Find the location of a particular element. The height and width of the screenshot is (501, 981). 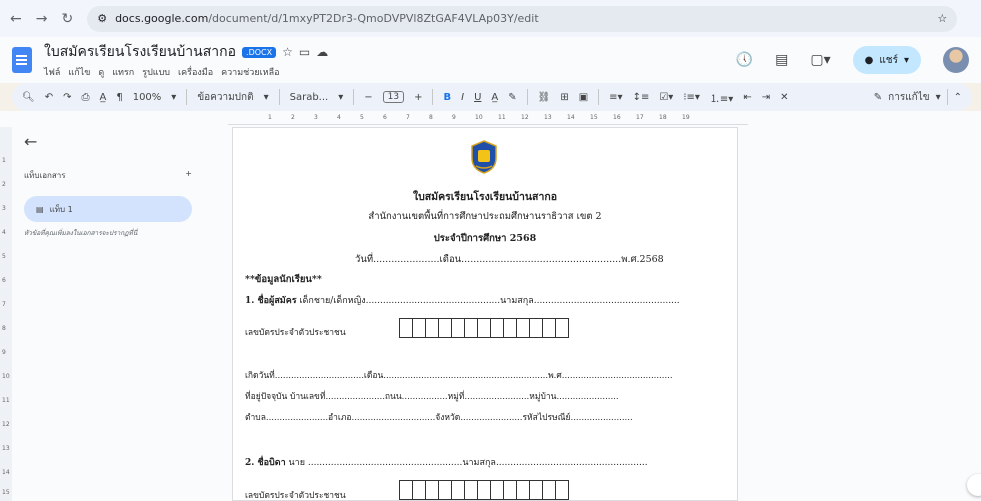

pencil-icon: ✎ is located at coordinates (878, 97).